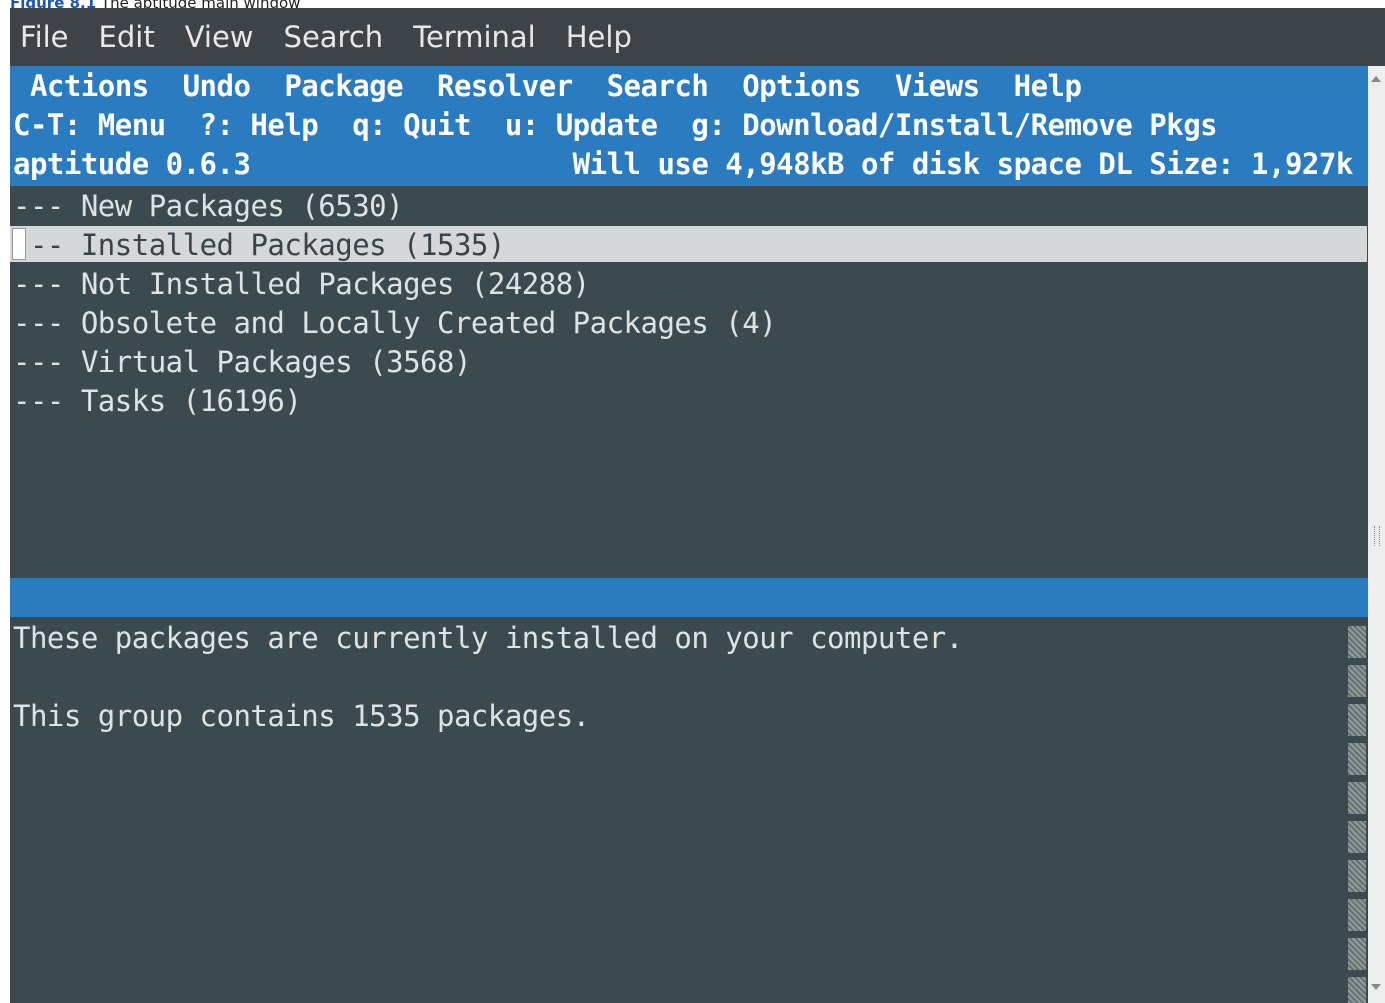 Image resolution: width=1385 pixels, height=1003 pixels. I want to click on window-scrollbar, so click(1376, 534).